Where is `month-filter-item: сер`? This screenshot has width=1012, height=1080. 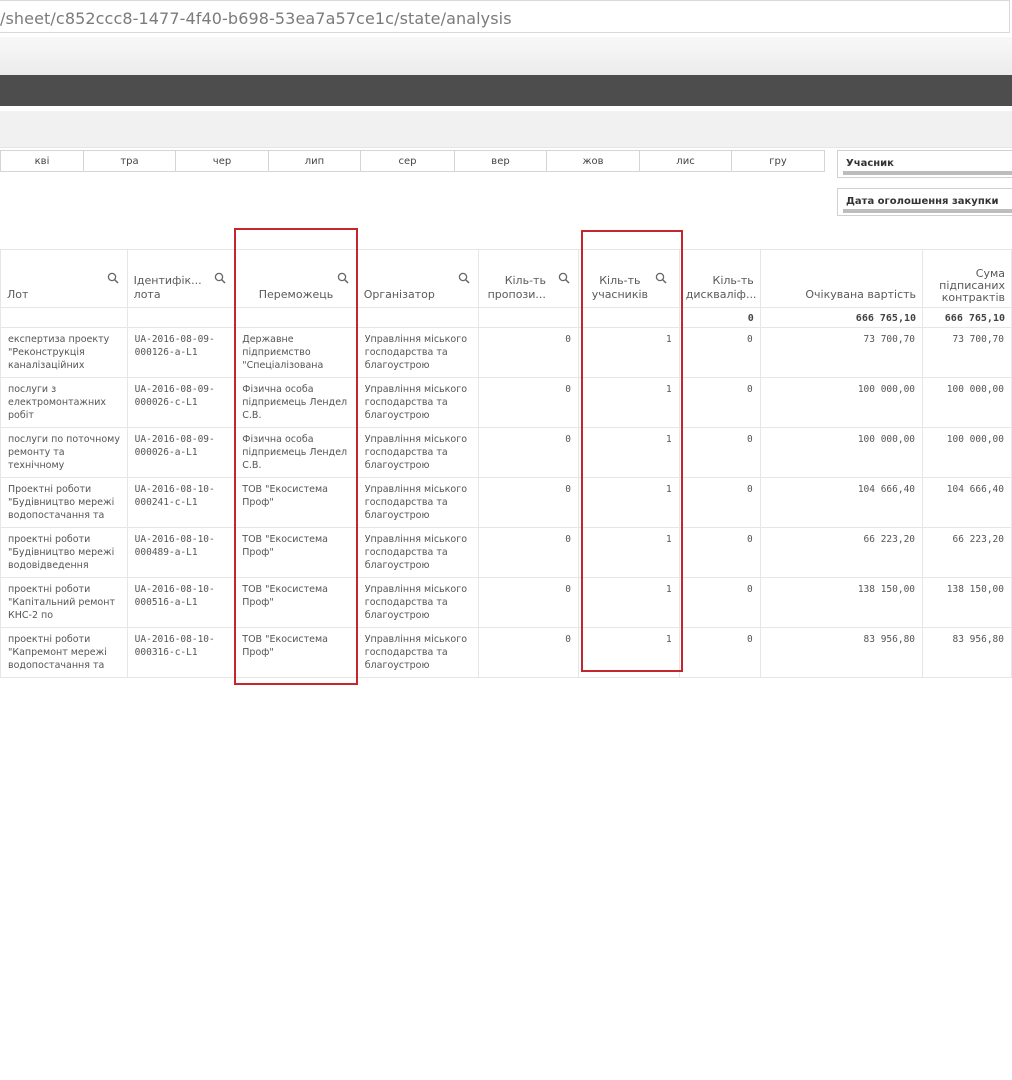 month-filter-item: сер is located at coordinates (408, 161).